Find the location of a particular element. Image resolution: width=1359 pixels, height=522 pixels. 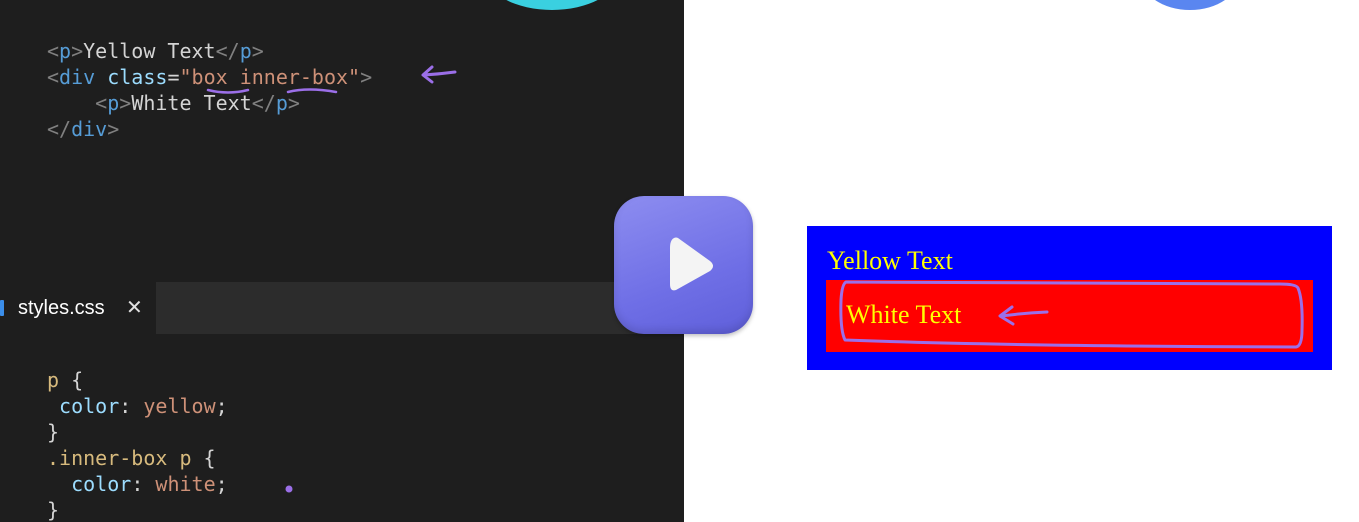

preview-annotations is located at coordinates (1071, 314).